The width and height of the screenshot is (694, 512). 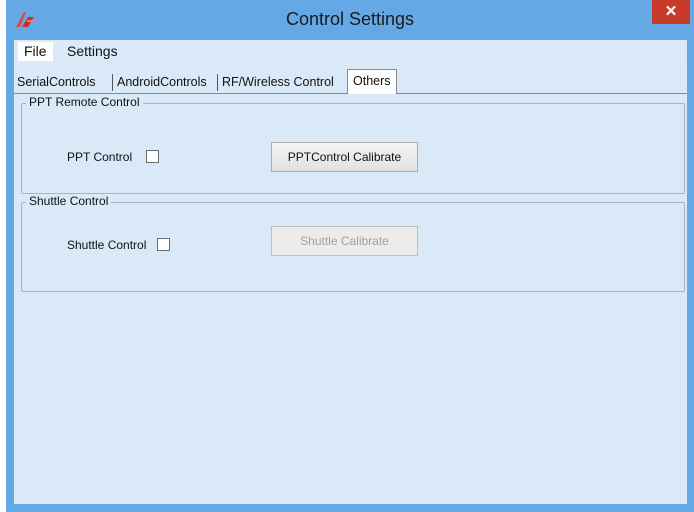 I want to click on shuttle-calibrate-button: Shuttle Calibrate, so click(x=344, y=241).